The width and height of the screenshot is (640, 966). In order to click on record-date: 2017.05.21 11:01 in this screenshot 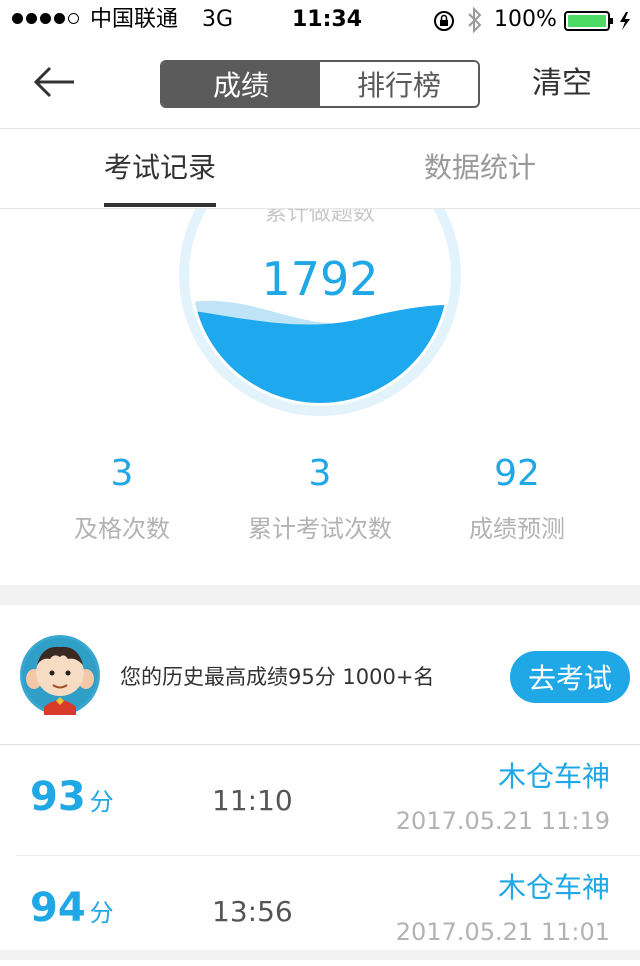, I will do `click(502, 932)`.